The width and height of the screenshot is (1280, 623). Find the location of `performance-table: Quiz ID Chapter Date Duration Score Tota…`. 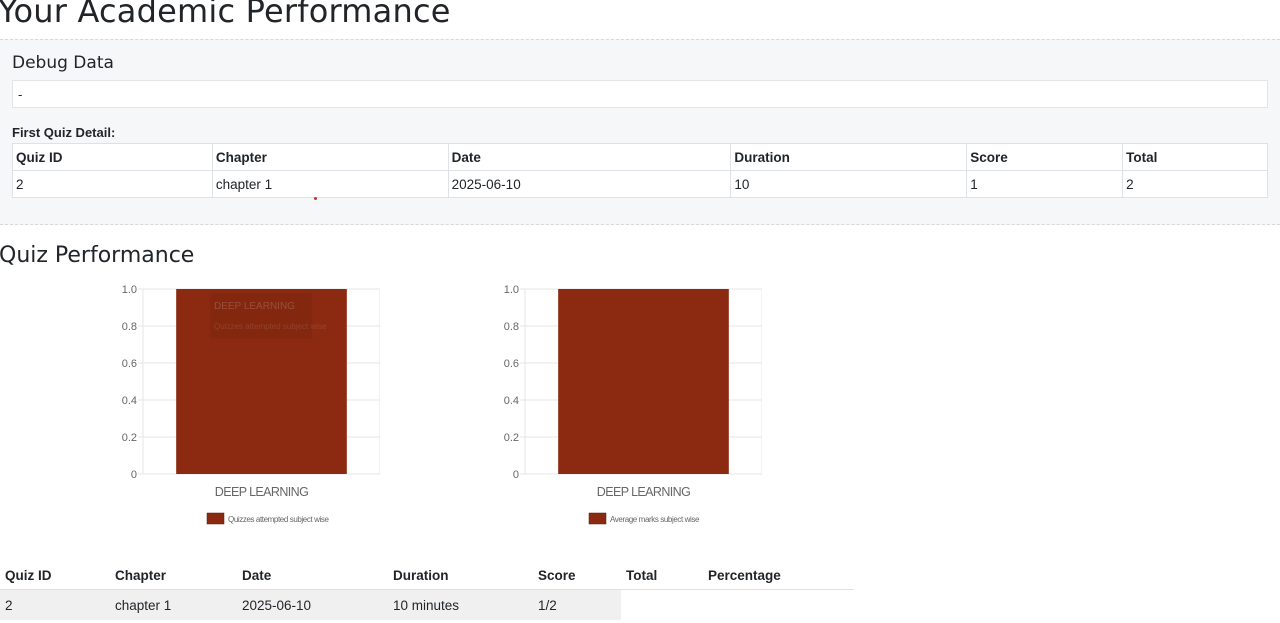

performance-table: Quiz ID Chapter Date Duration Score Tota… is located at coordinates (427, 591).